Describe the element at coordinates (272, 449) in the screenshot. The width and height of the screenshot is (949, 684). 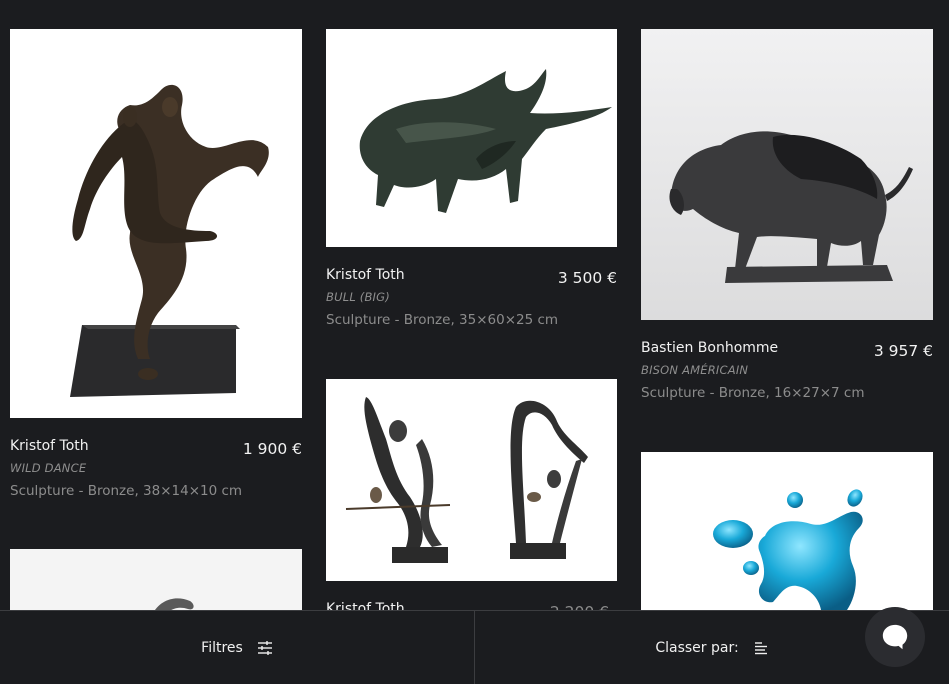
I see `artwork-price: 1 900 €` at that location.